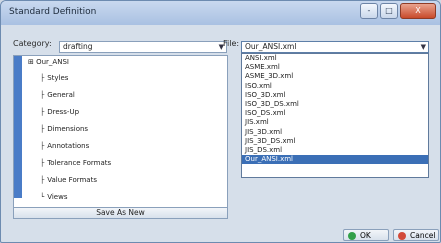 This screenshot has width=441, height=243. I want to click on tree-item: ├ Tolerance Formats, so click(75, 163).